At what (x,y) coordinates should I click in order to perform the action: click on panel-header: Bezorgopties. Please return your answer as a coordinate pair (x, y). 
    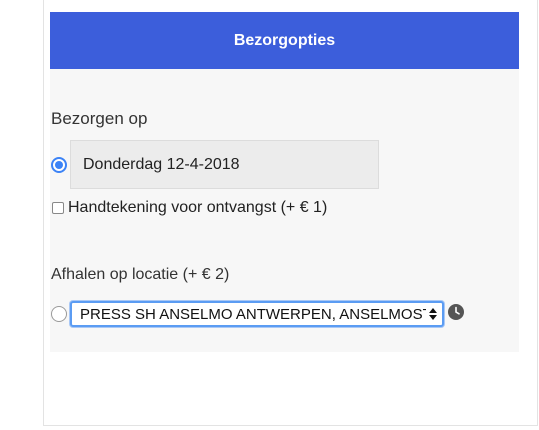
    Looking at the image, I should click on (284, 40).